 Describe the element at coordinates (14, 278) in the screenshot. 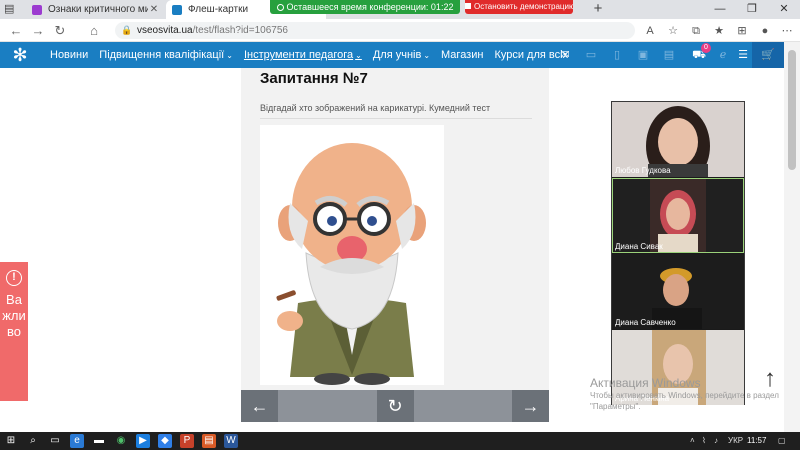

I see `alert-icon: !` at that location.